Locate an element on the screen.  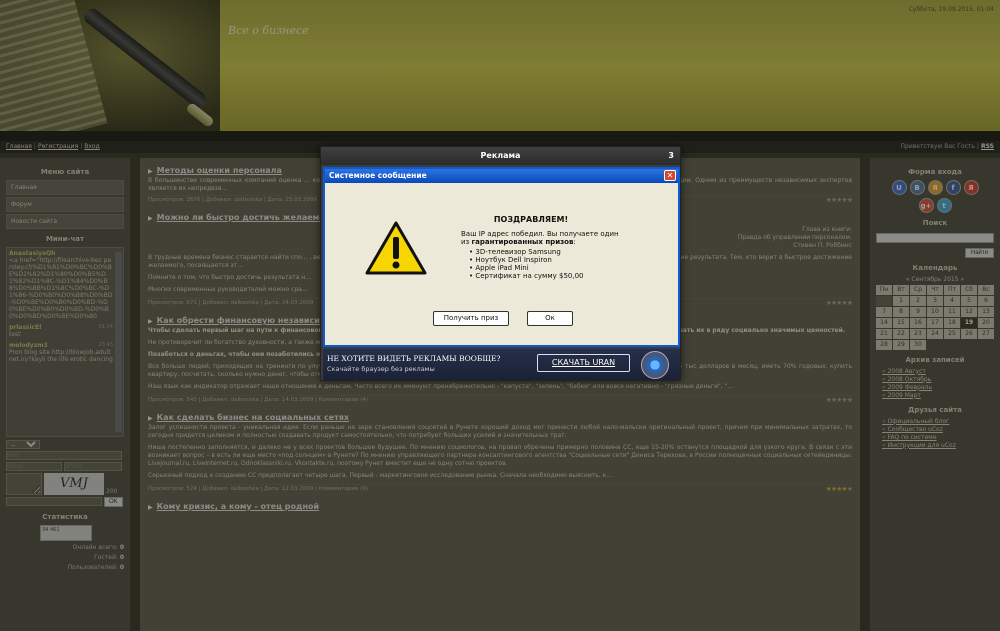
prize-item: Сертификат на сумму $50,00 is located at coordinates (565, 276).